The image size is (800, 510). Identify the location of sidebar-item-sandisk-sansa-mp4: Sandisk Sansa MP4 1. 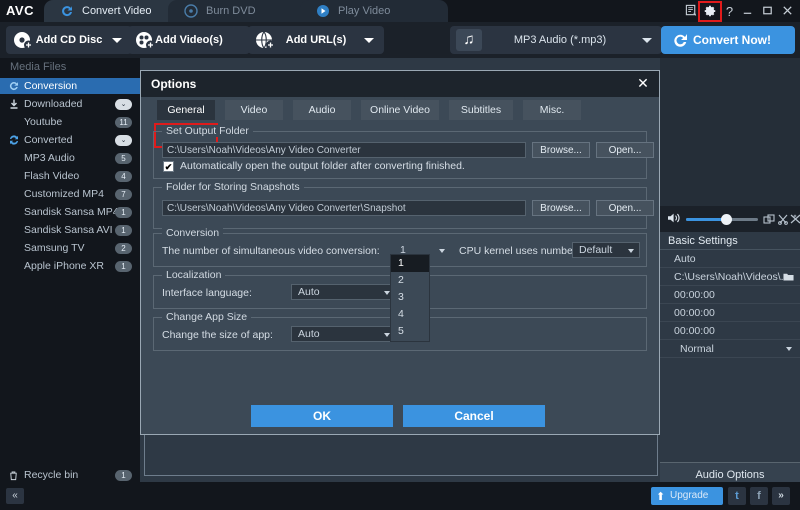
(70, 212).